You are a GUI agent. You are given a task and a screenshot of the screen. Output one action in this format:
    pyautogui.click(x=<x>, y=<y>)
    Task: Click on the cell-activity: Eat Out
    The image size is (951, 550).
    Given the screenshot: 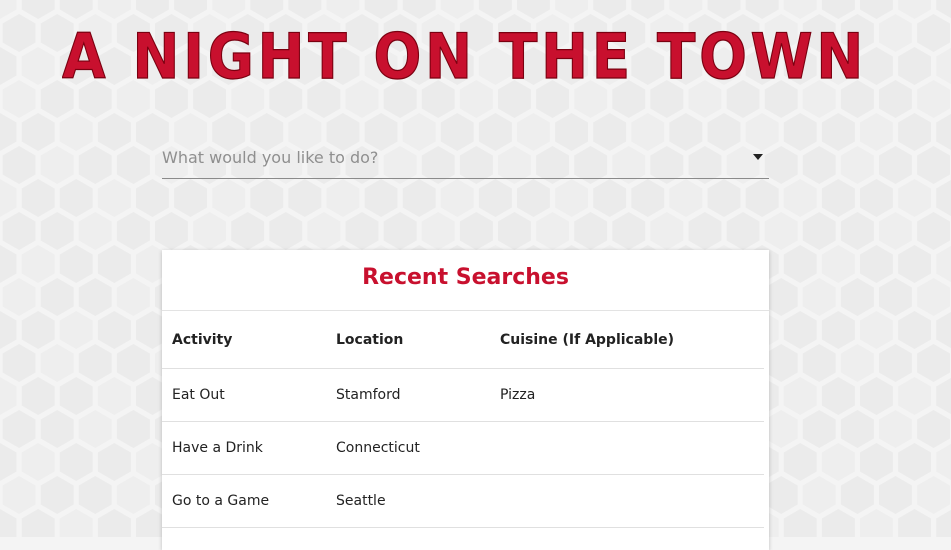 What is the action you would take?
    pyautogui.click(x=244, y=395)
    